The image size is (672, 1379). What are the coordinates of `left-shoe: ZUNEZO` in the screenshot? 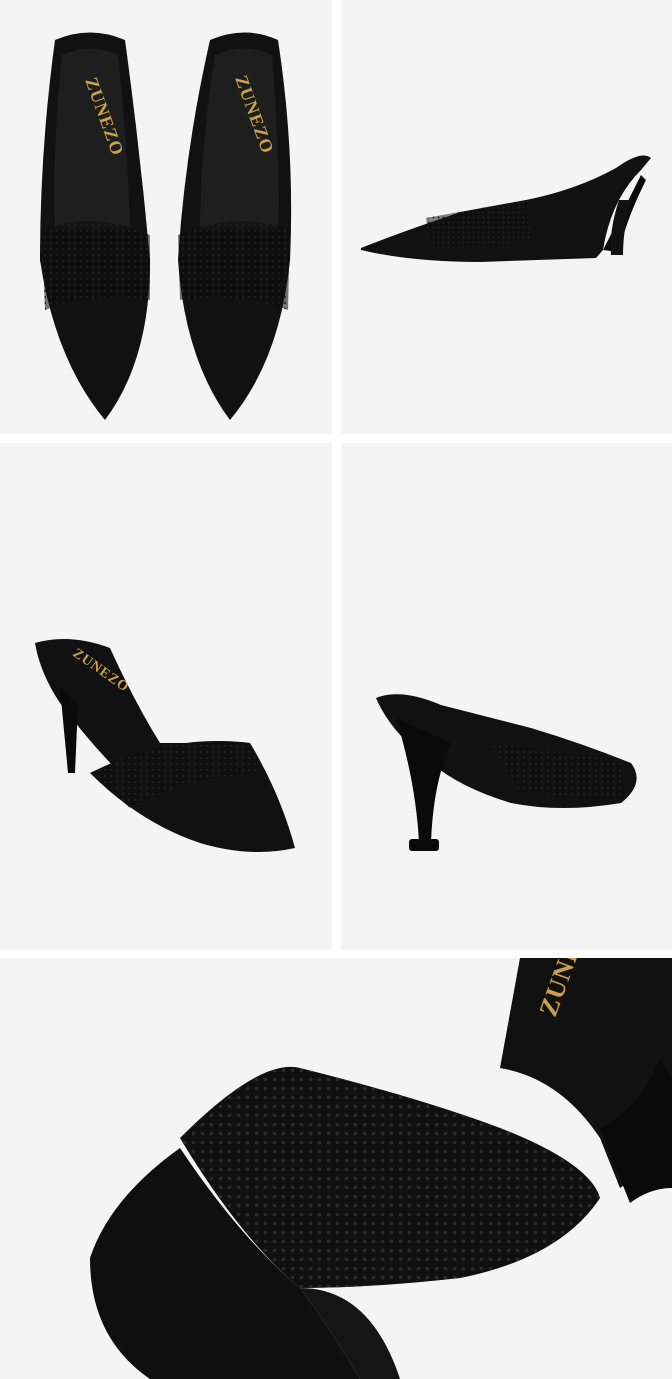 It's located at (95, 226).